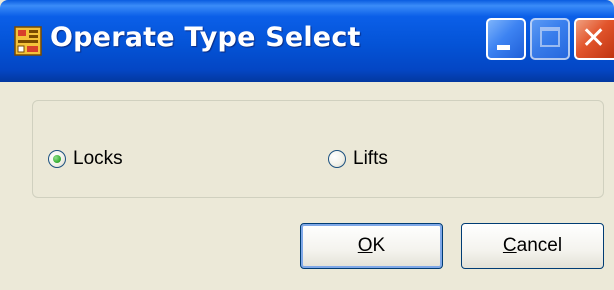 This screenshot has width=614, height=290. I want to click on ok-button: OK, so click(371, 246).